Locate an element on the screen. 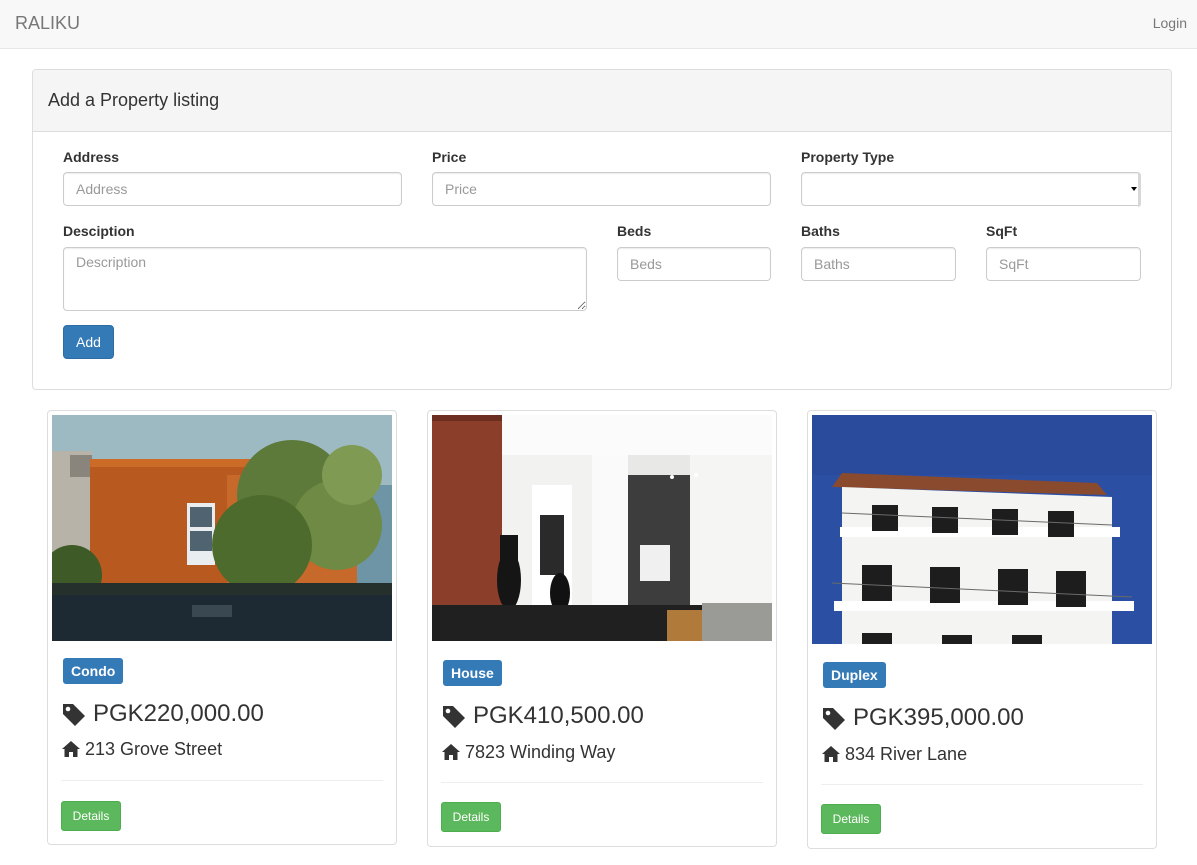 This screenshot has width=1197, height=865. address-row: 213 Grove Street is located at coordinates (141, 749).